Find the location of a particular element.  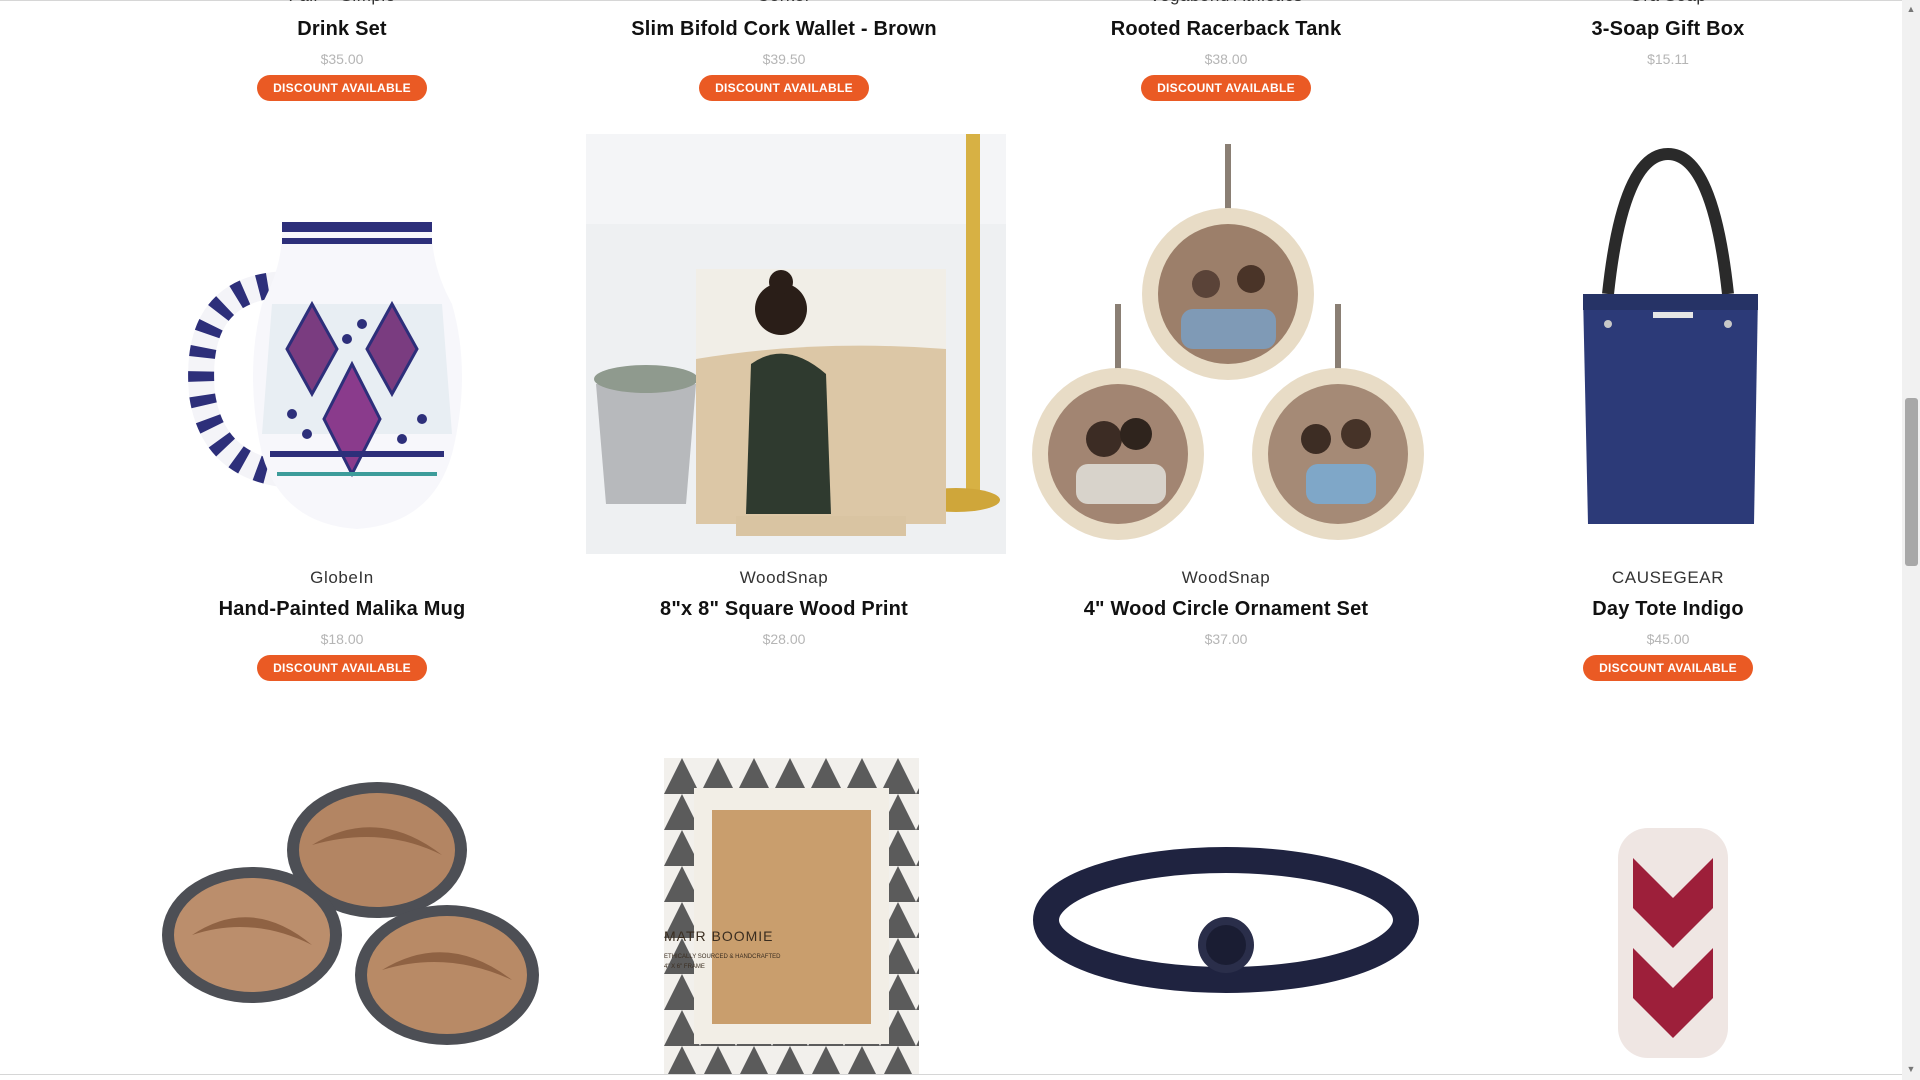

scroll-down-icon: ▼ is located at coordinates (1911, 1069).